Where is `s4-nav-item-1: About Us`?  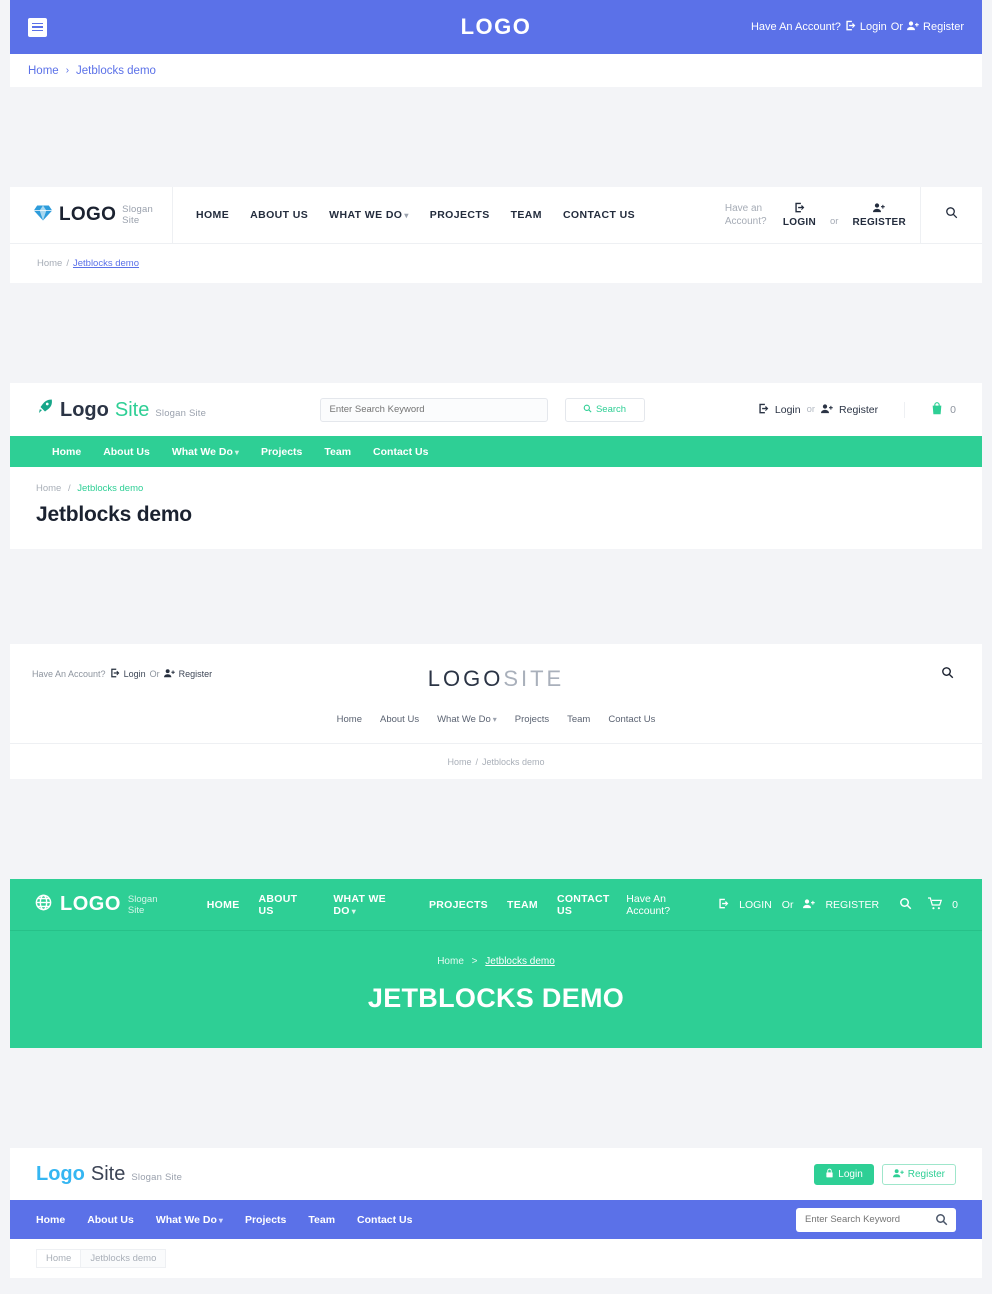
s4-nav-item-1: About Us is located at coordinates (399, 719).